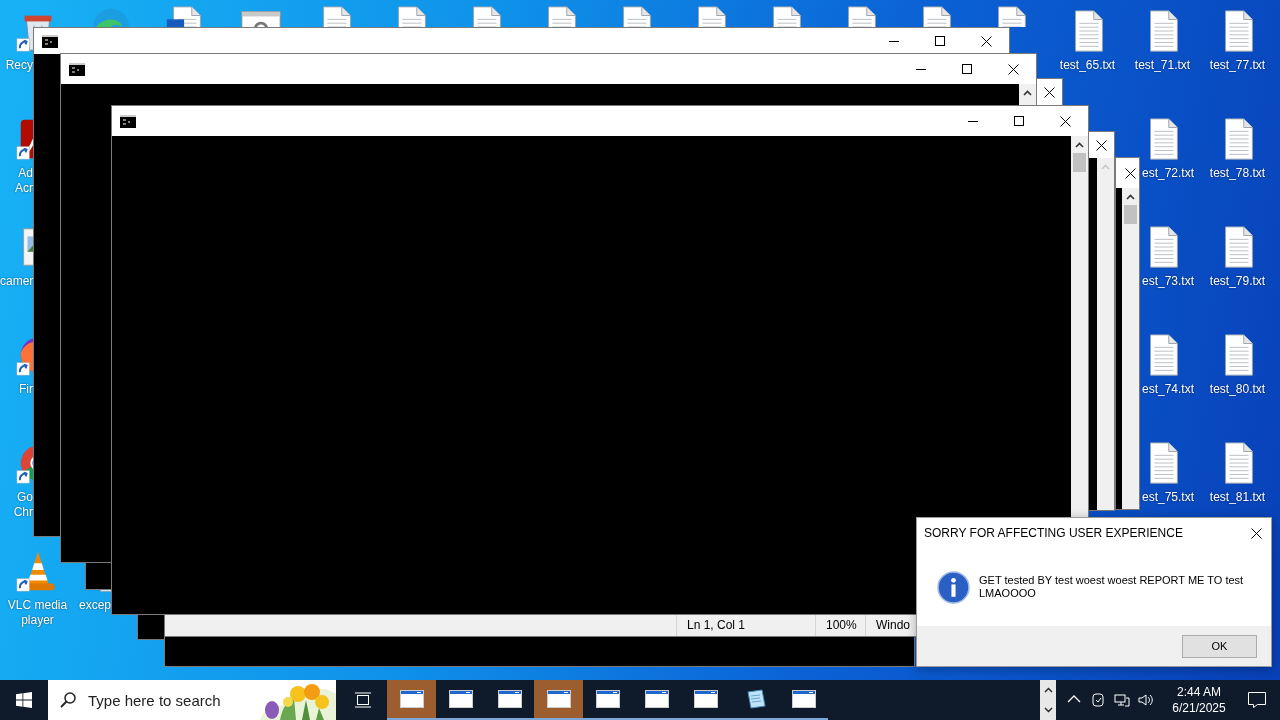 This screenshot has width=1280, height=720. Describe the element at coordinates (363, 700) in the screenshot. I see `task-view-icon` at that location.